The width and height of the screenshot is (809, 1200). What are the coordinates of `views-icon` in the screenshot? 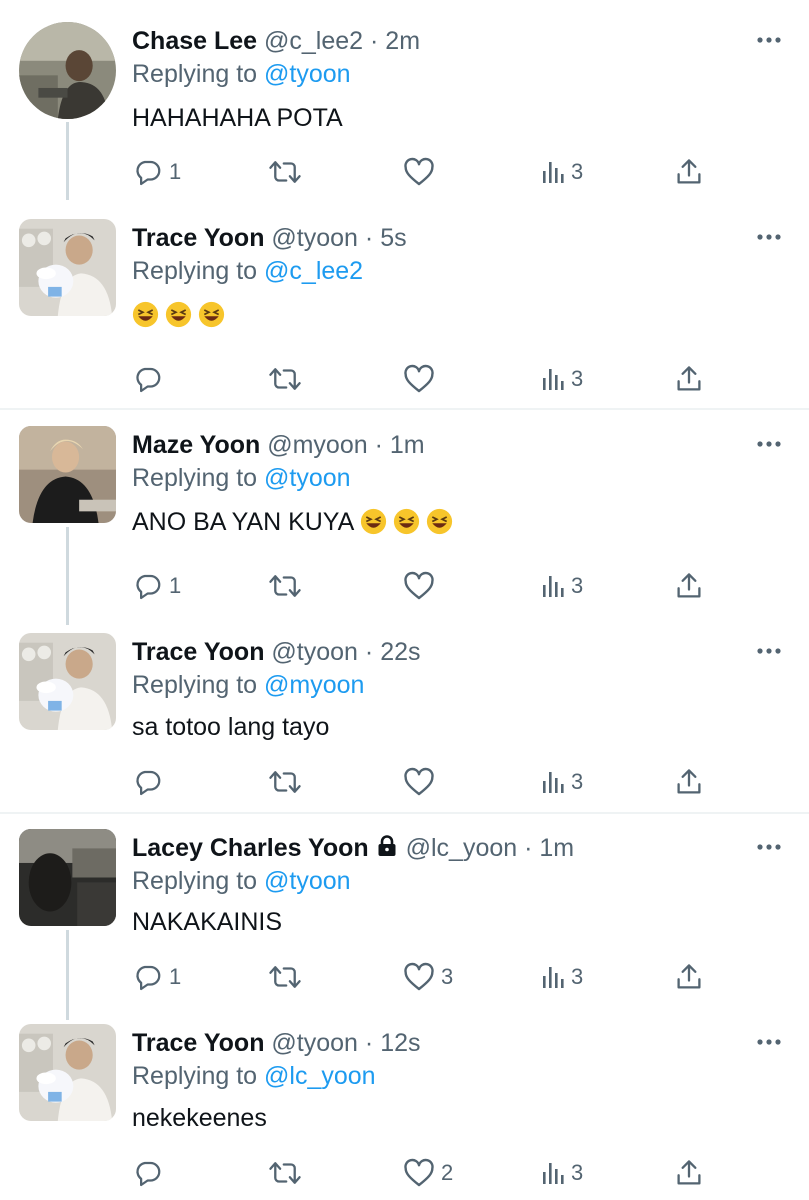 It's located at (553, 586).